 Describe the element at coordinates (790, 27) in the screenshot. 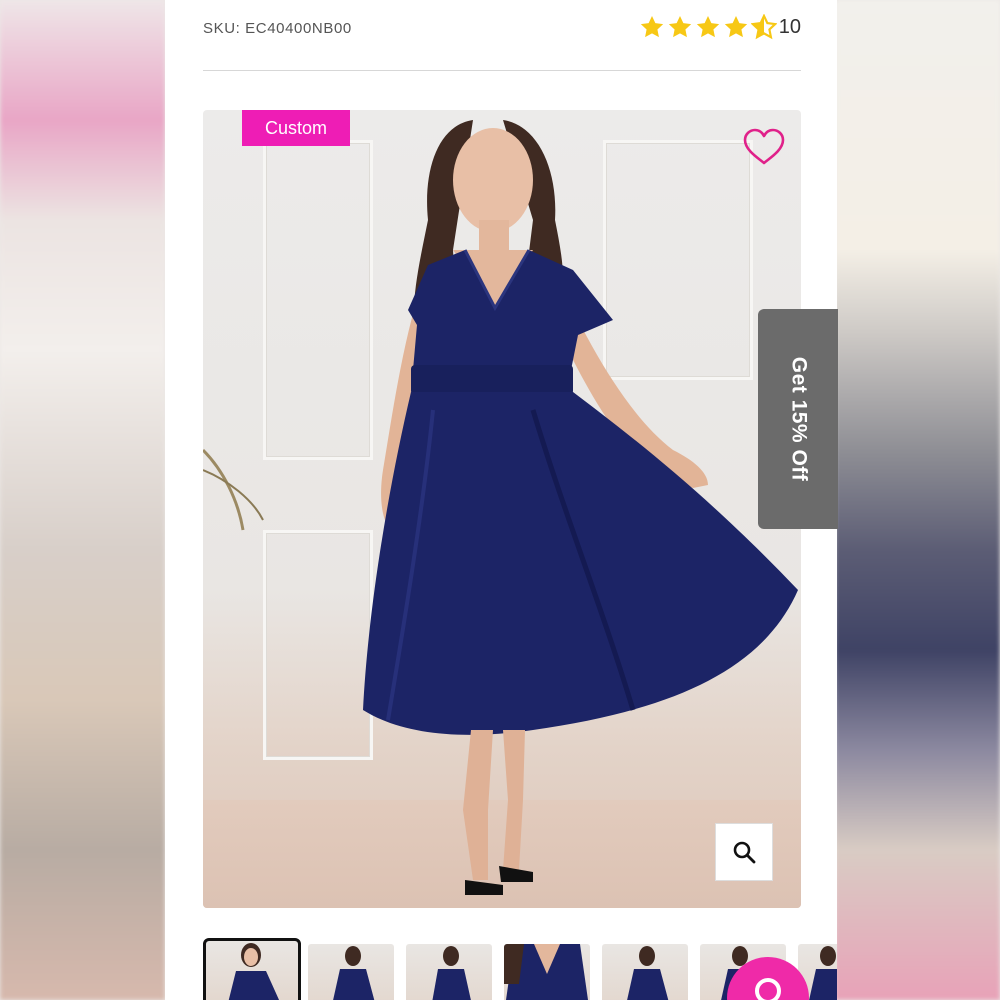

I see `review-count: 10` at that location.